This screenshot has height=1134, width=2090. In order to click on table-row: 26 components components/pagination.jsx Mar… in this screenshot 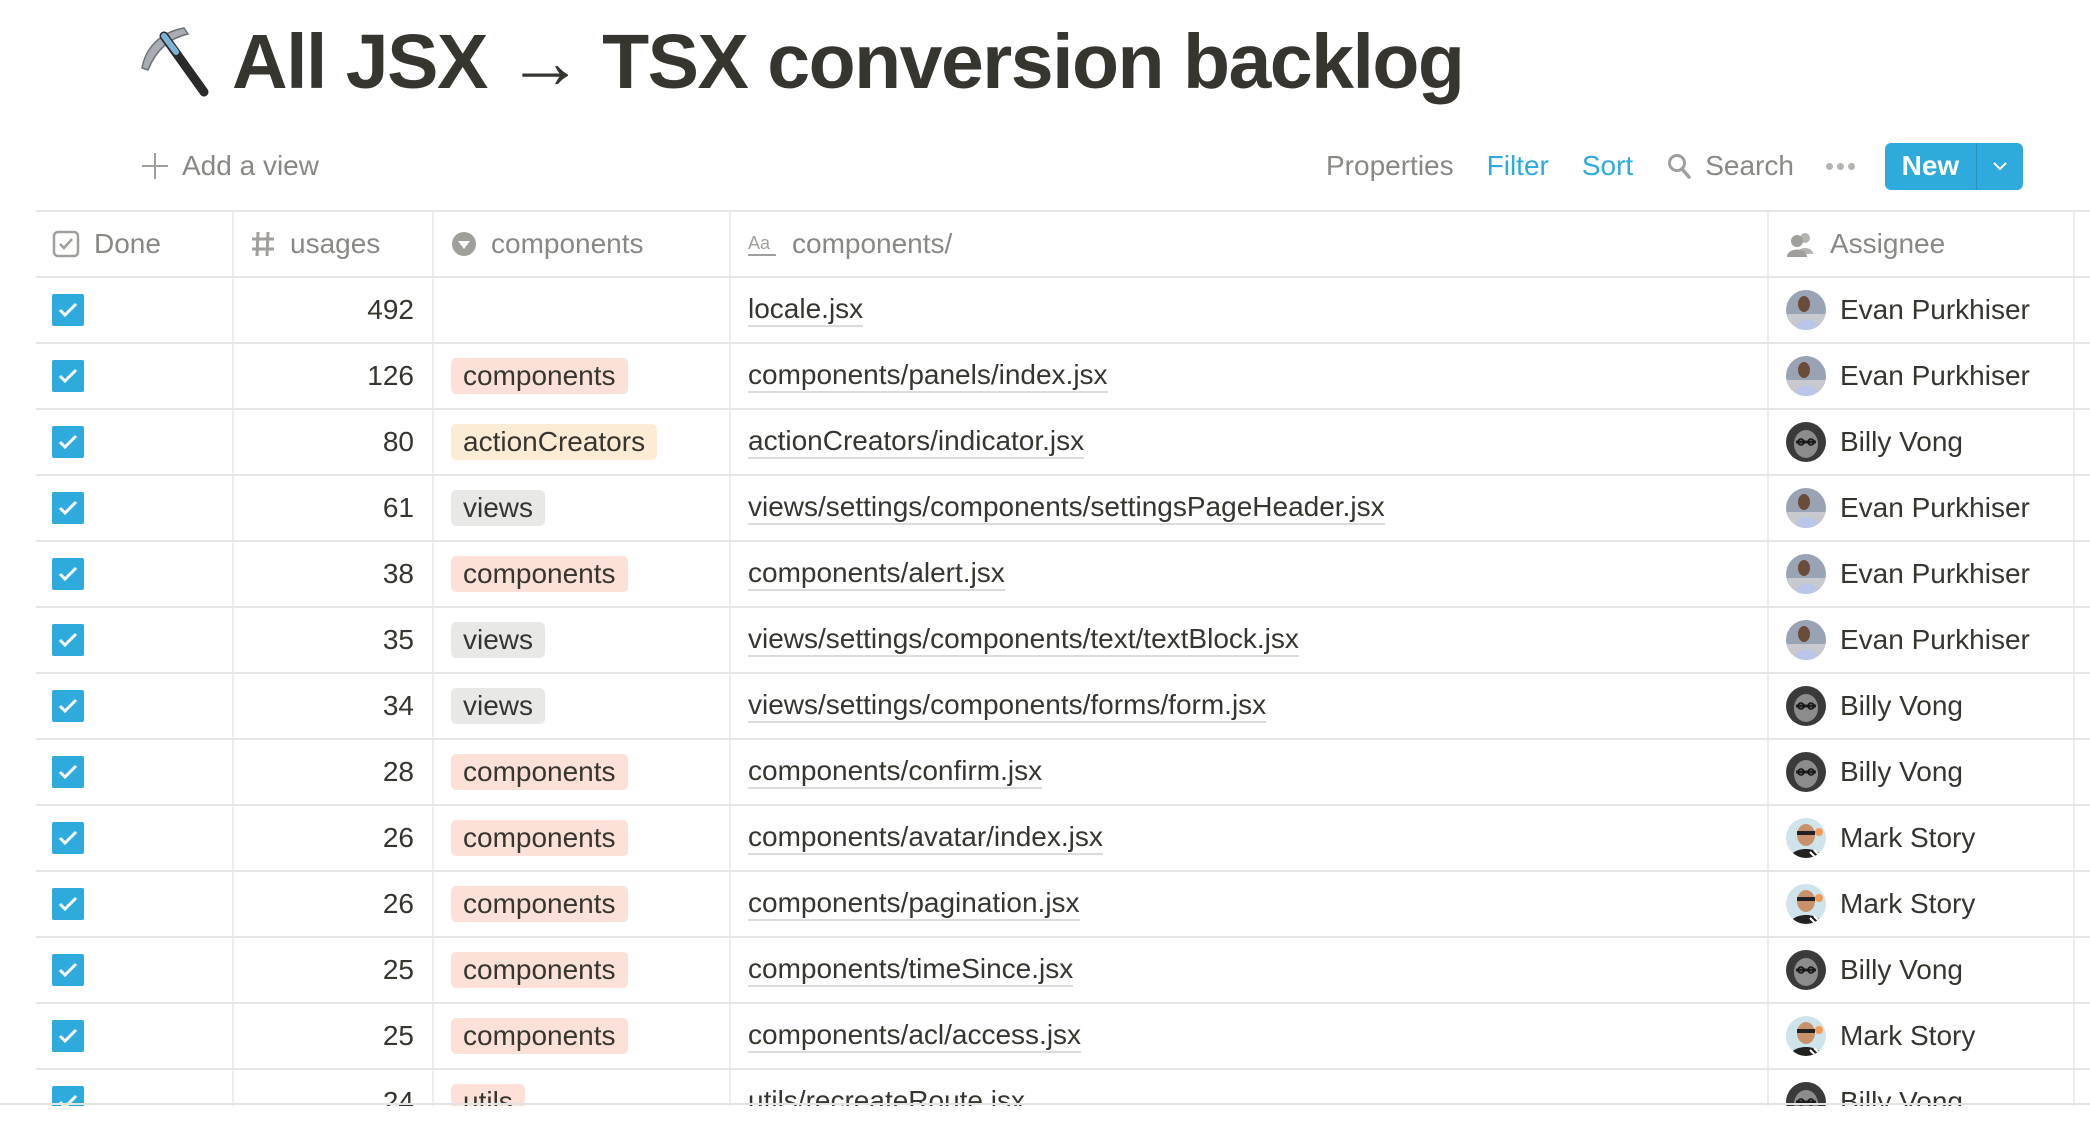, I will do `click(1063, 905)`.